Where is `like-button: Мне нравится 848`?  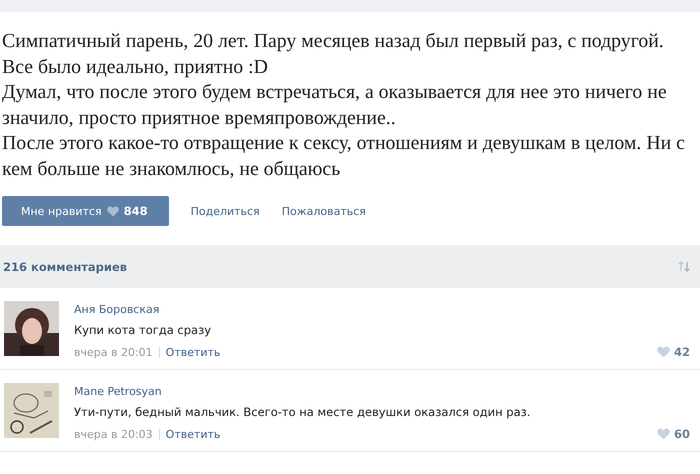 like-button: Мне нравится 848 is located at coordinates (85, 211).